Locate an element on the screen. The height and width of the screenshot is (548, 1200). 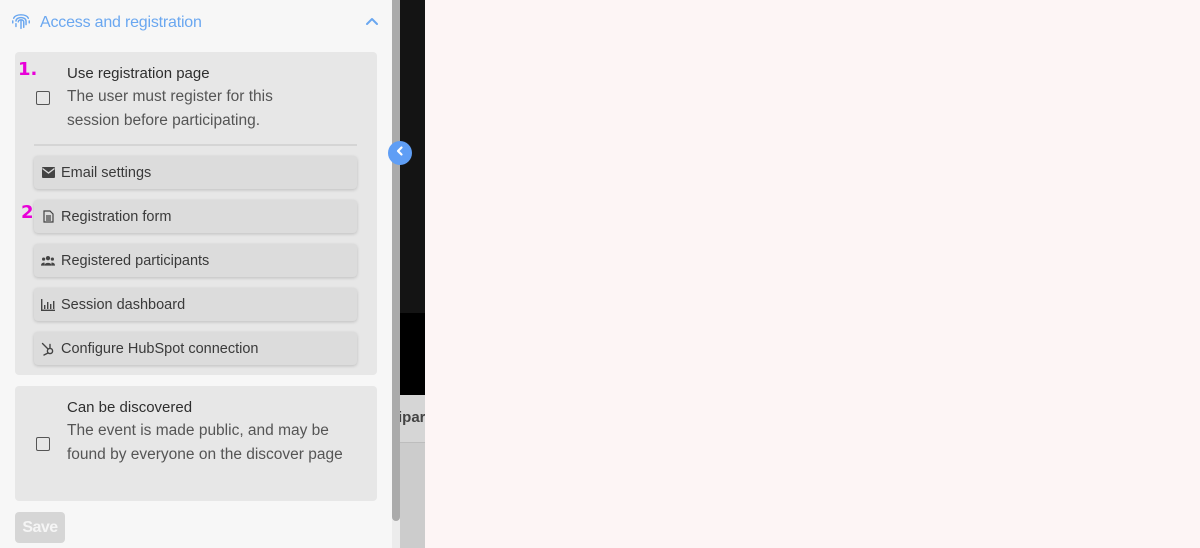
section-header-access-registration: Access and registration is located at coordinates (196, 23).